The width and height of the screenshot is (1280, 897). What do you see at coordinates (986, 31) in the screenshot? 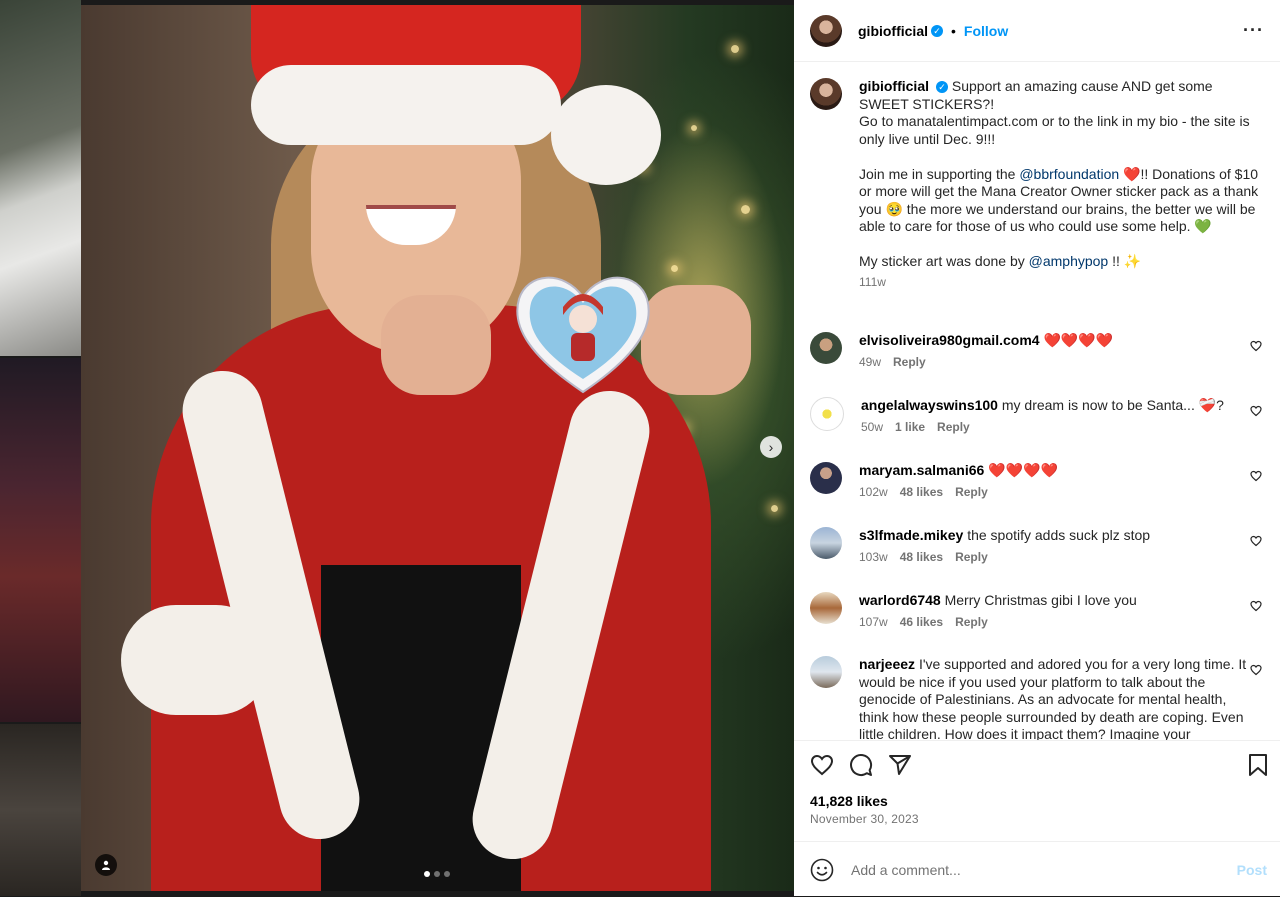
I see `follow-button: Follow` at bounding box center [986, 31].